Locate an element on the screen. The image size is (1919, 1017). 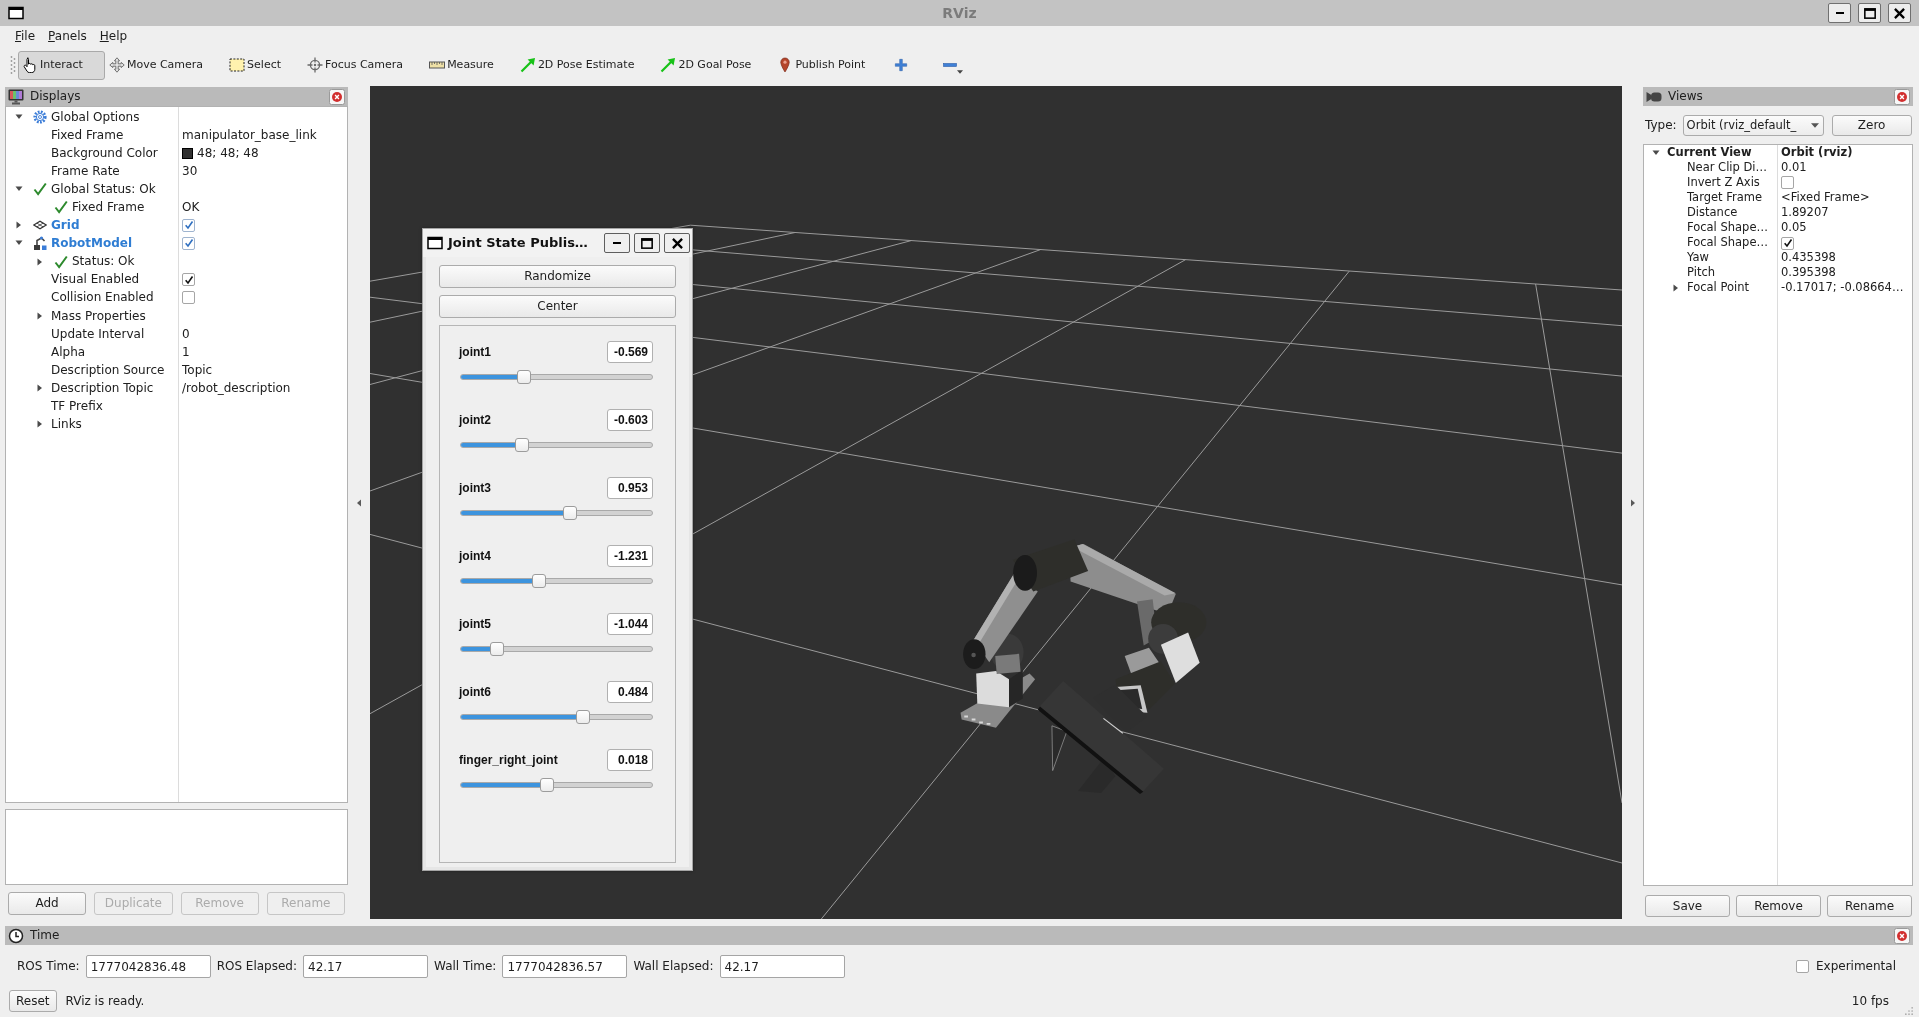
display-name: Grid is located at coordinates (65, 225).